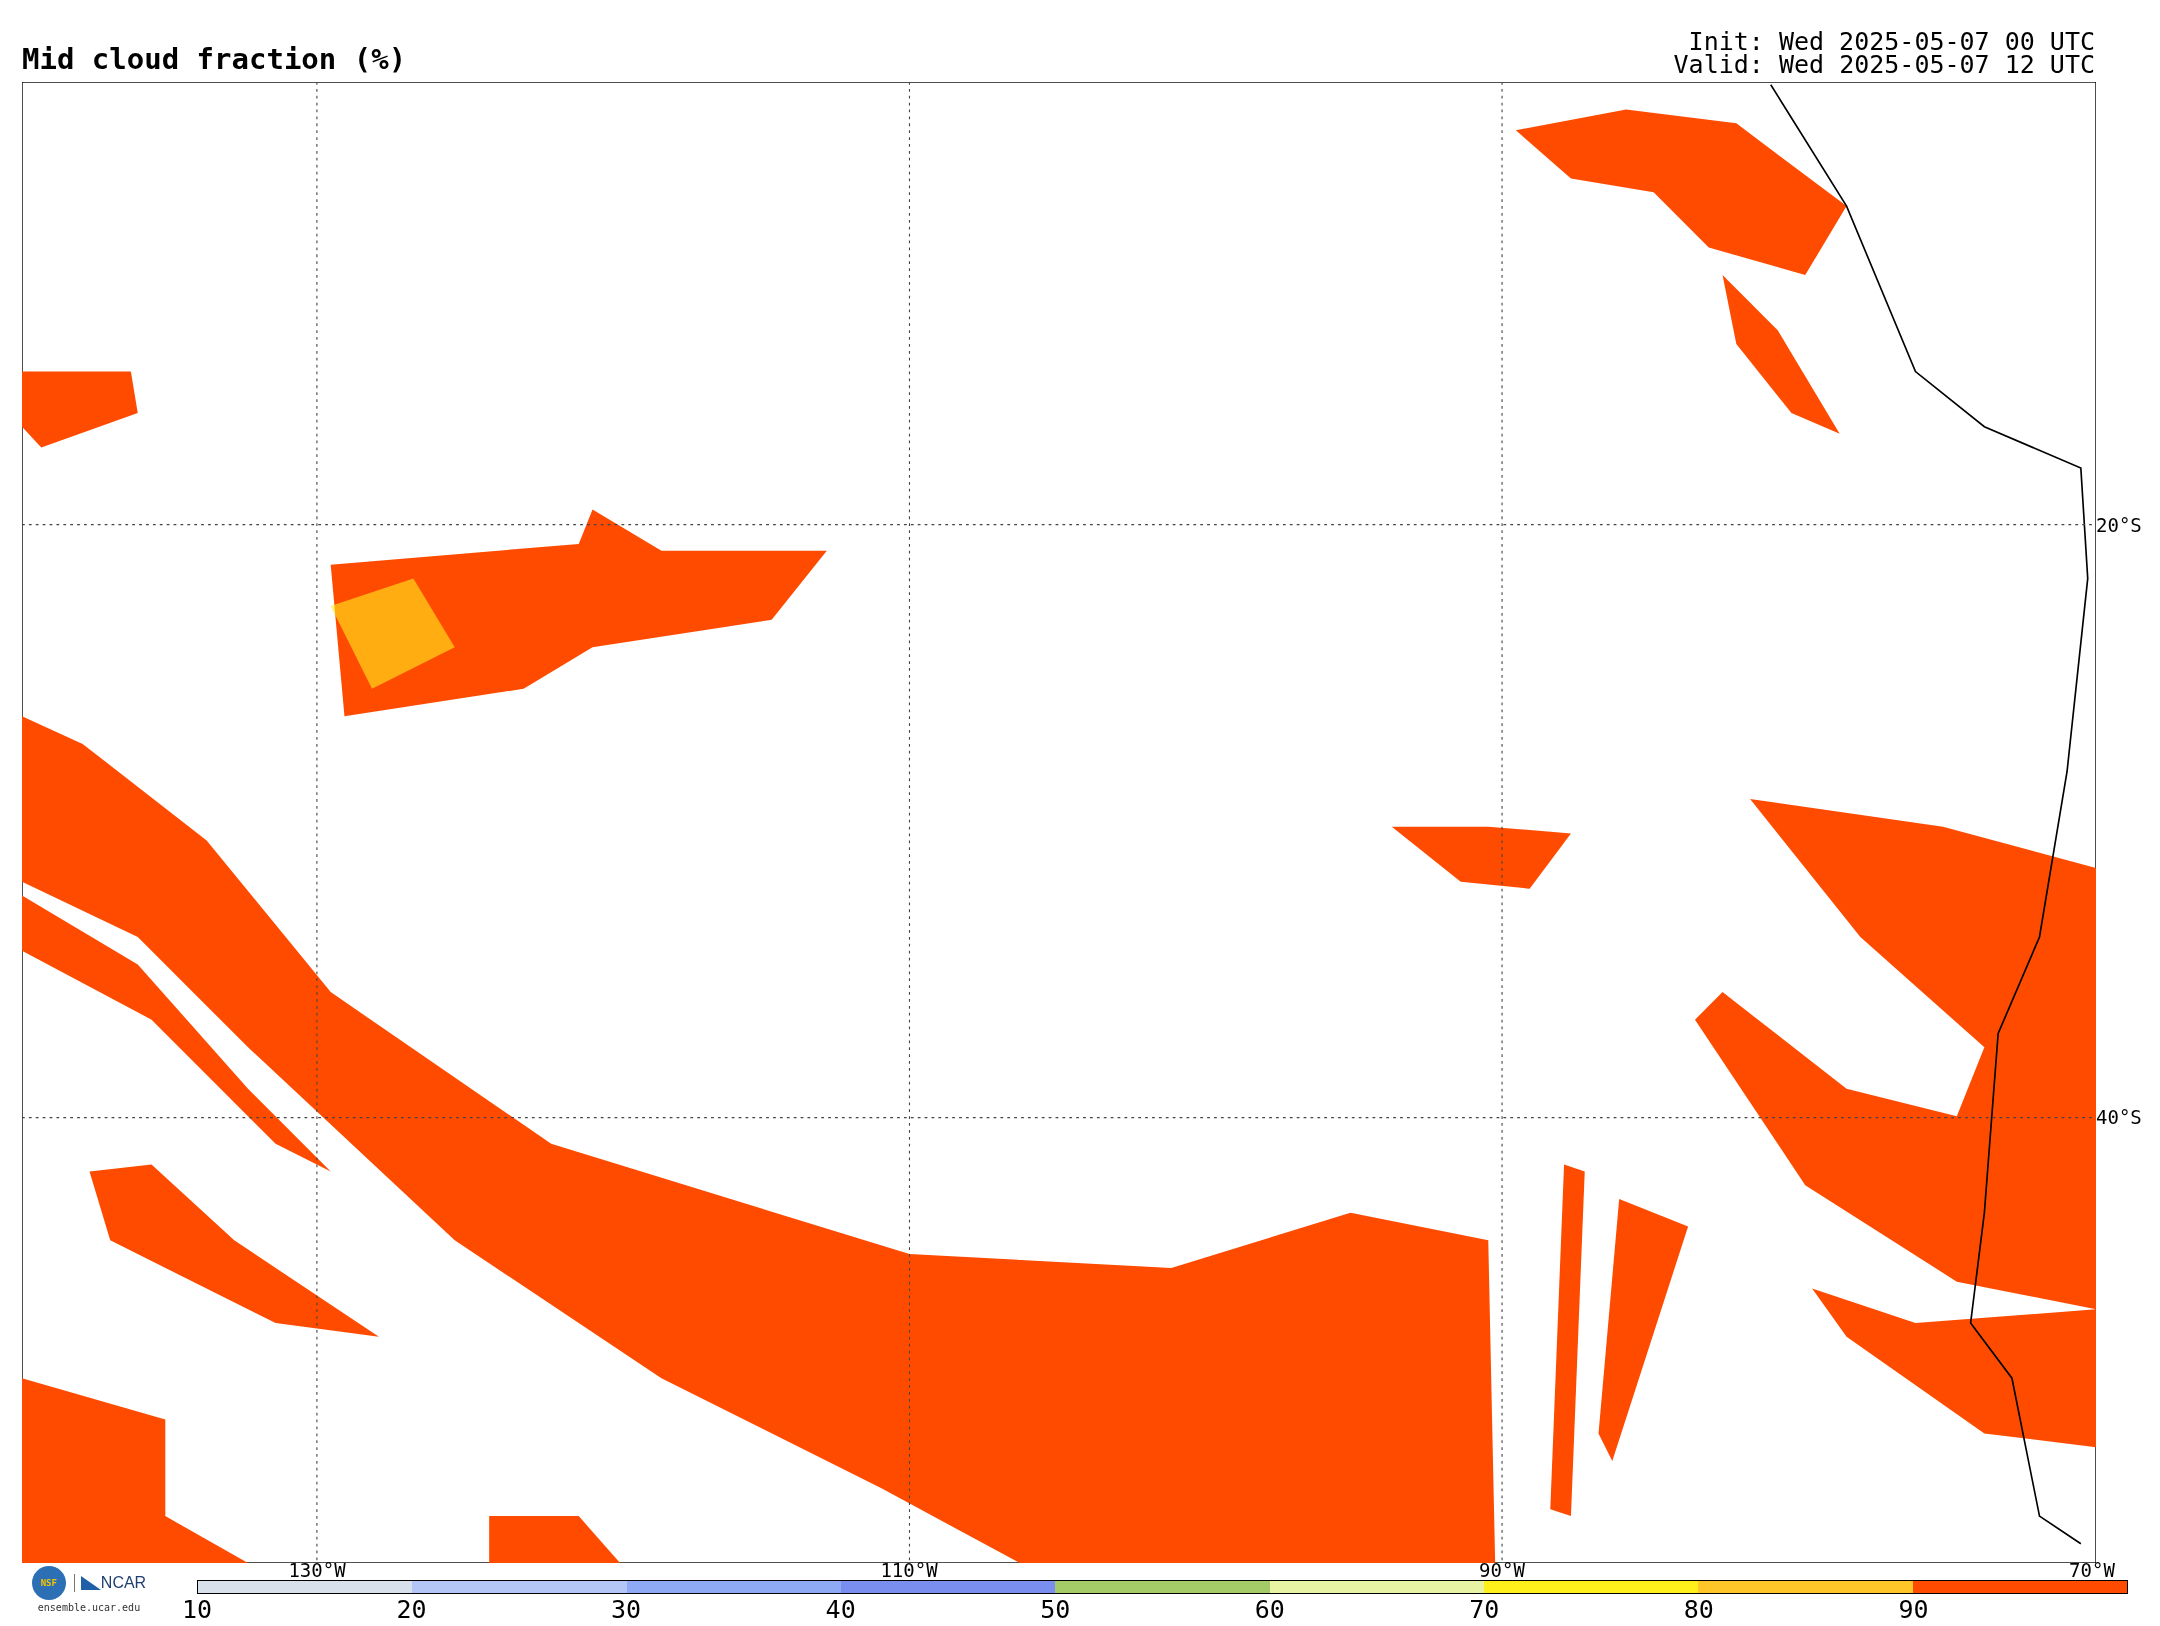  I want to click on scale-label: 80, so click(1698, 1610).